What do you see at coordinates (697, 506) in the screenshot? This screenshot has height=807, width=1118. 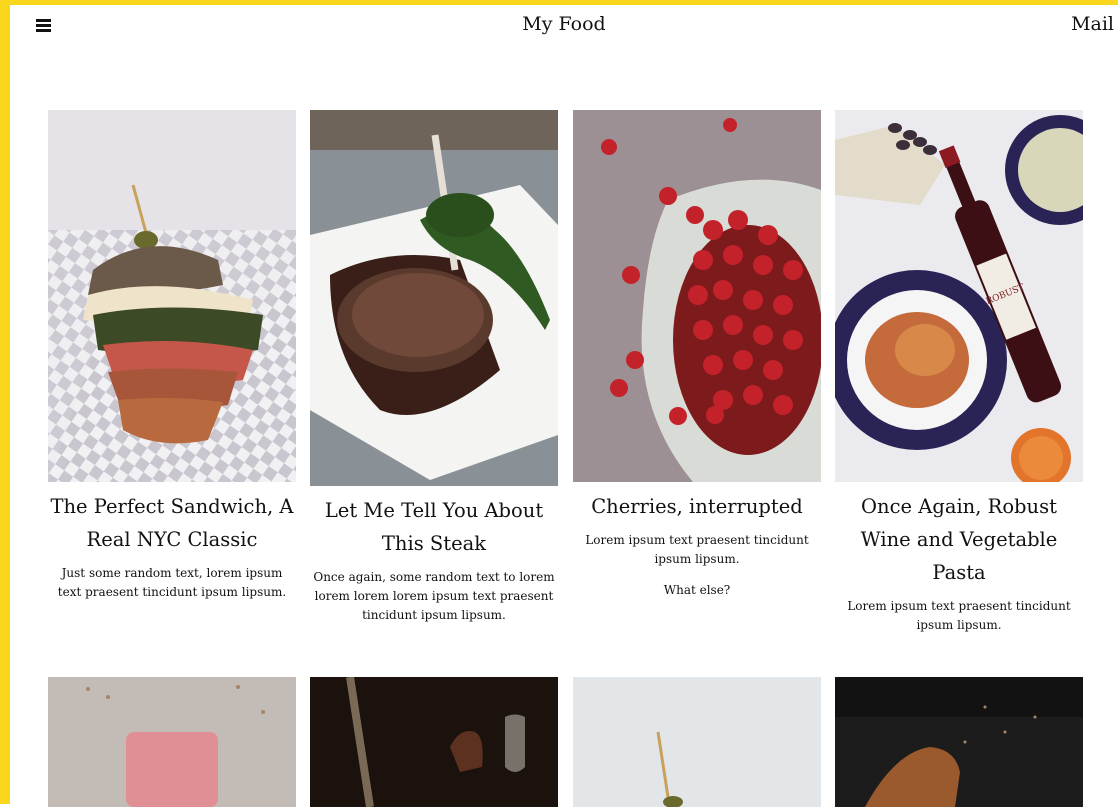 I see `card-title: Cherries, interrupted` at bounding box center [697, 506].